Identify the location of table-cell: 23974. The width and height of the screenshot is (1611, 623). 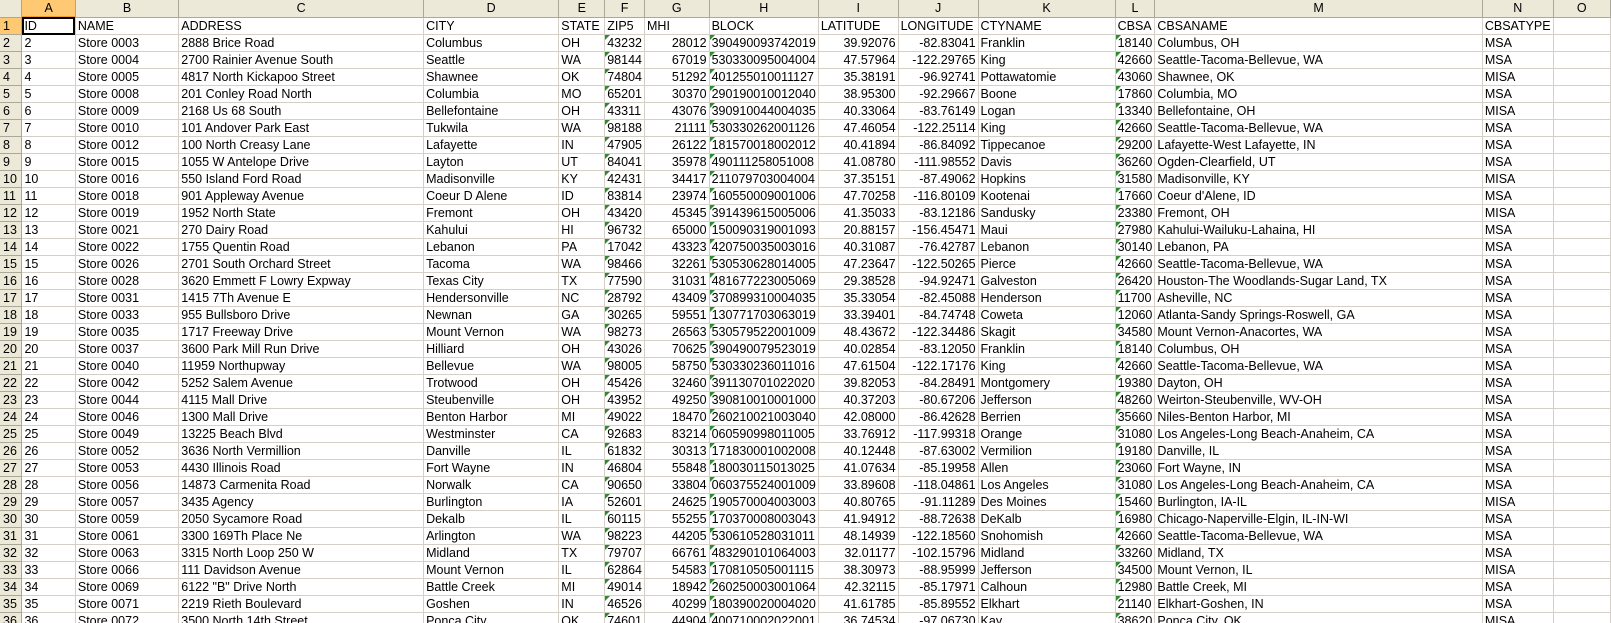
(677, 196).